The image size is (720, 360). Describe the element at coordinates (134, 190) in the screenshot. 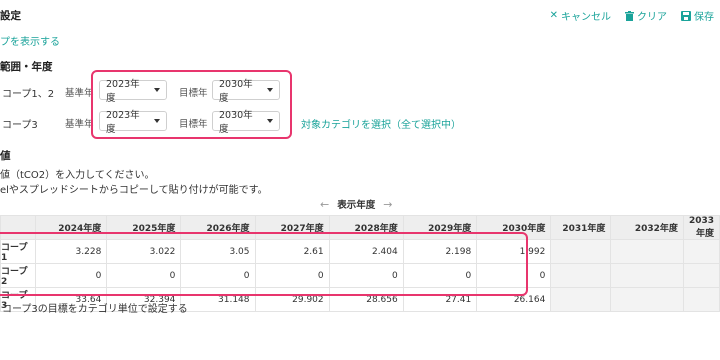

I see `instruction-text: elやスプレッドシートからコピーして貼り付けが可能です。` at that location.